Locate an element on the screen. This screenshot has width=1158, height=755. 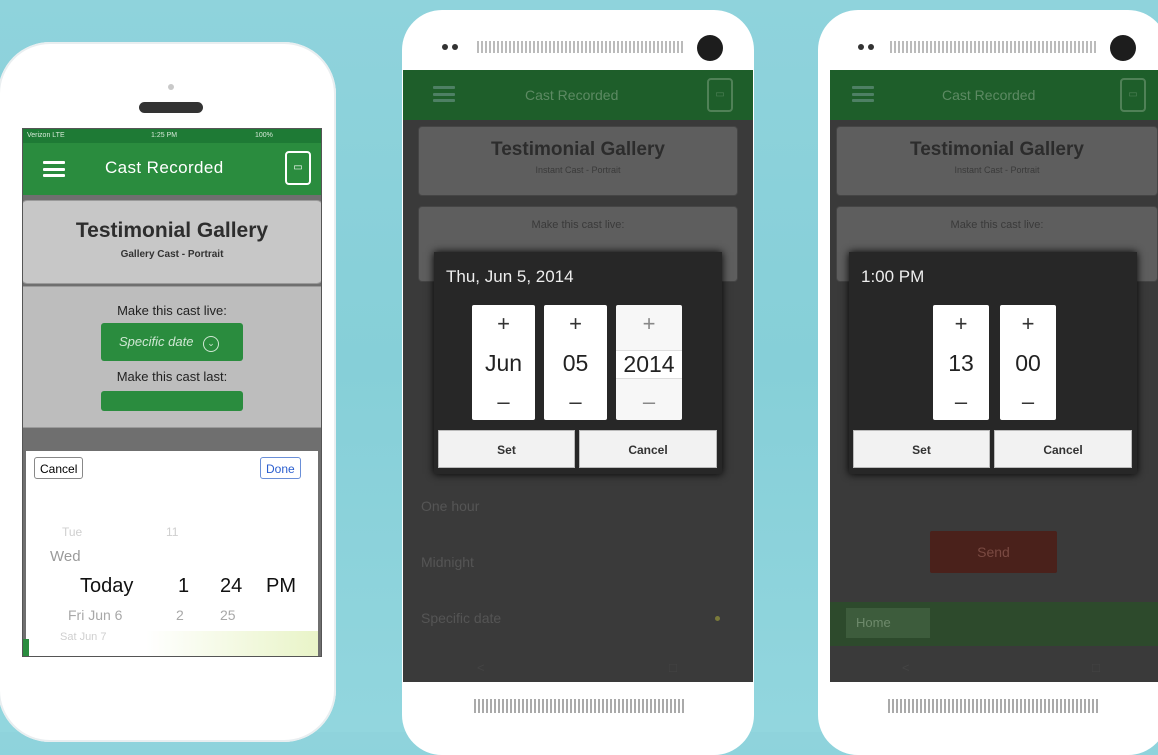
specific-date-label: Specific date is located at coordinates (156, 341).